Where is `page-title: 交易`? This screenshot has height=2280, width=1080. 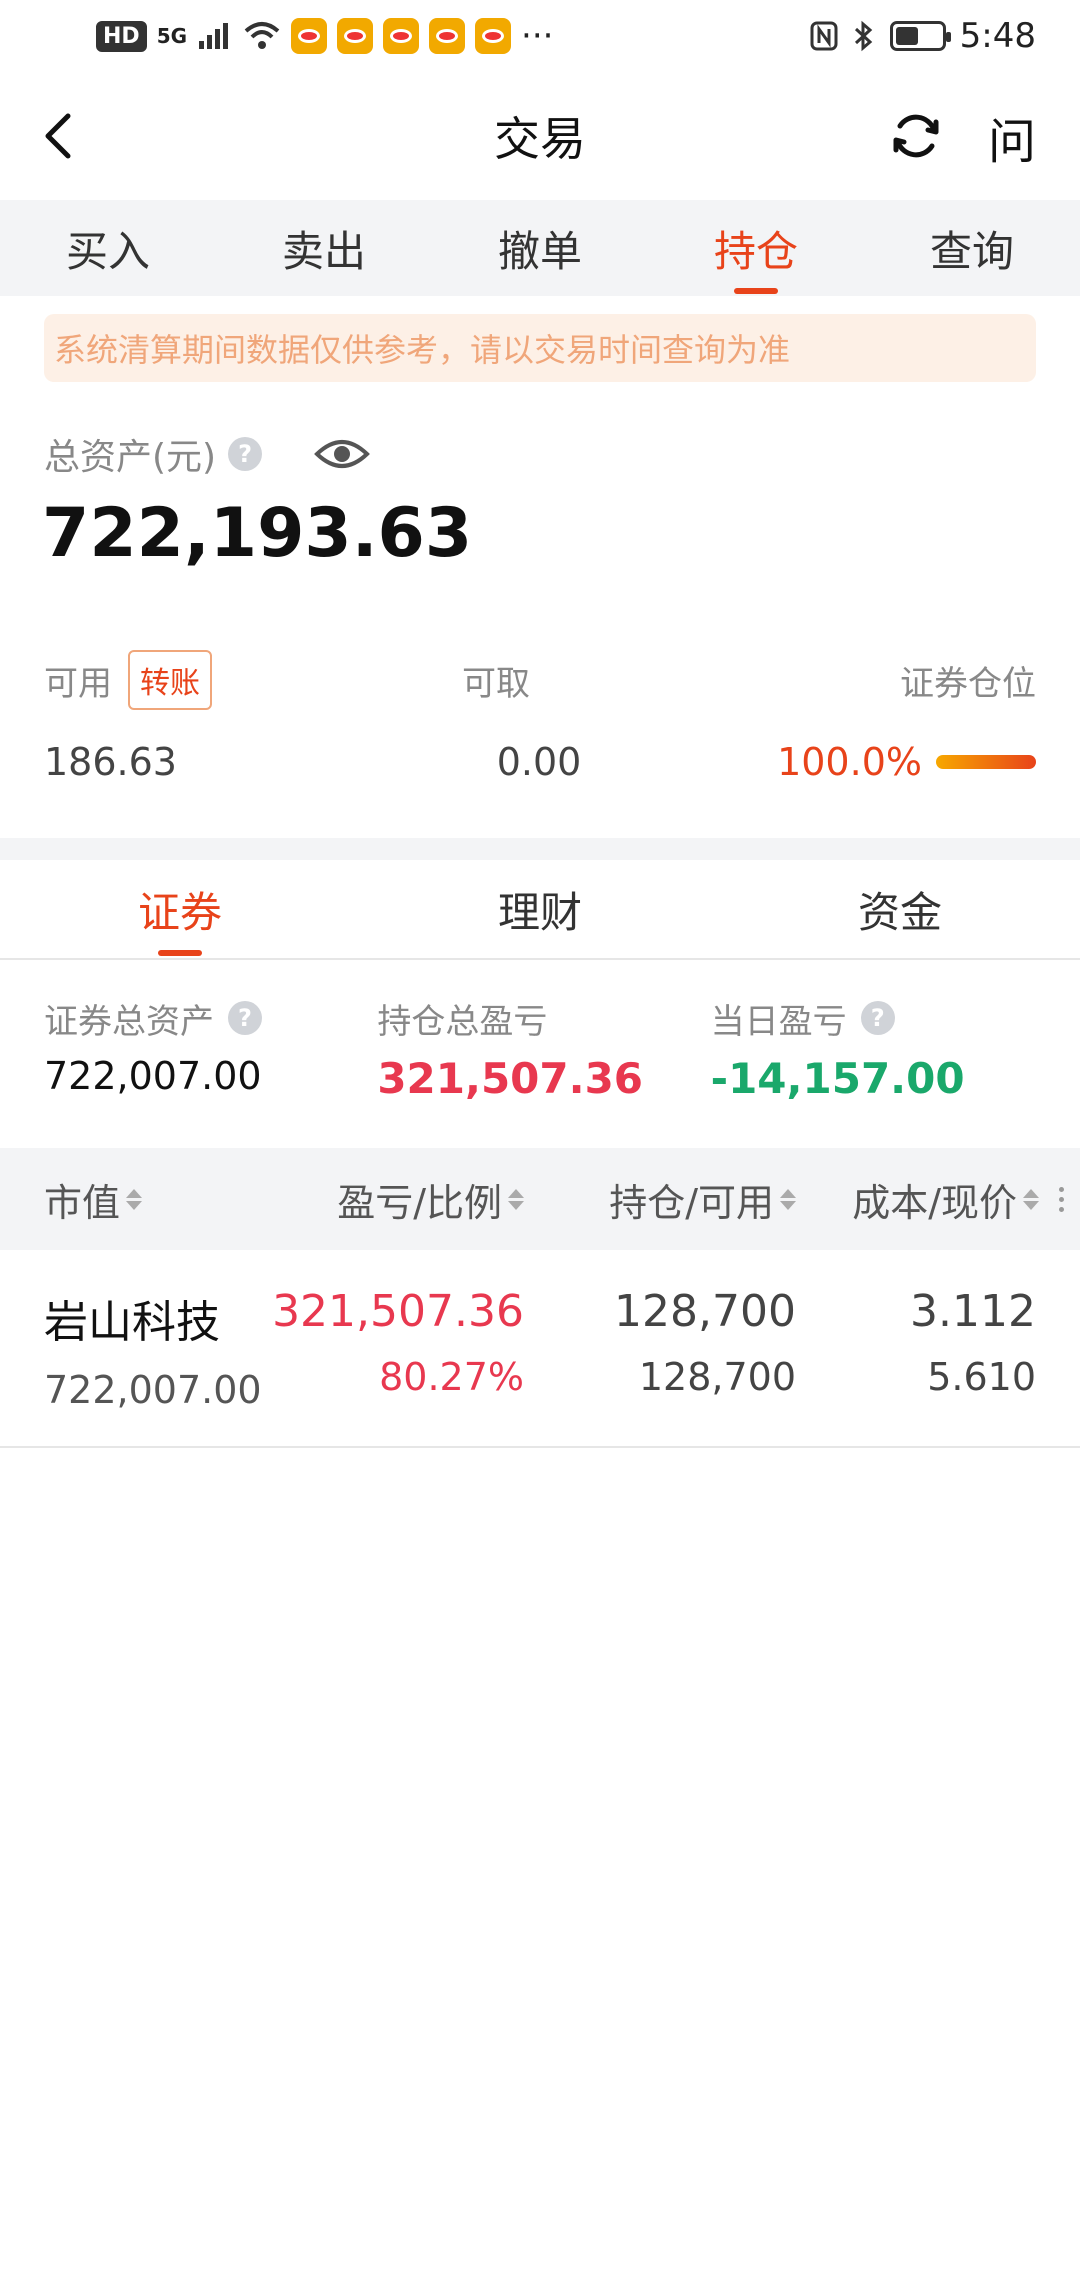 page-title: 交易 is located at coordinates (540, 139).